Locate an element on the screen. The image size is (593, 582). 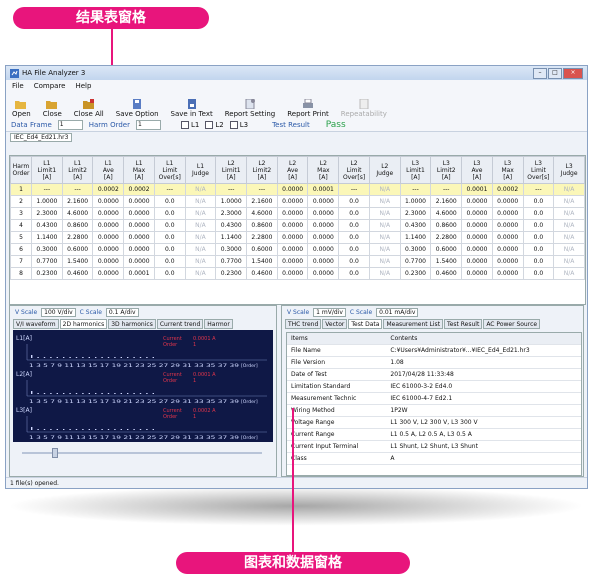
l2-checkbox: L2 is located at coordinates (214, 124).